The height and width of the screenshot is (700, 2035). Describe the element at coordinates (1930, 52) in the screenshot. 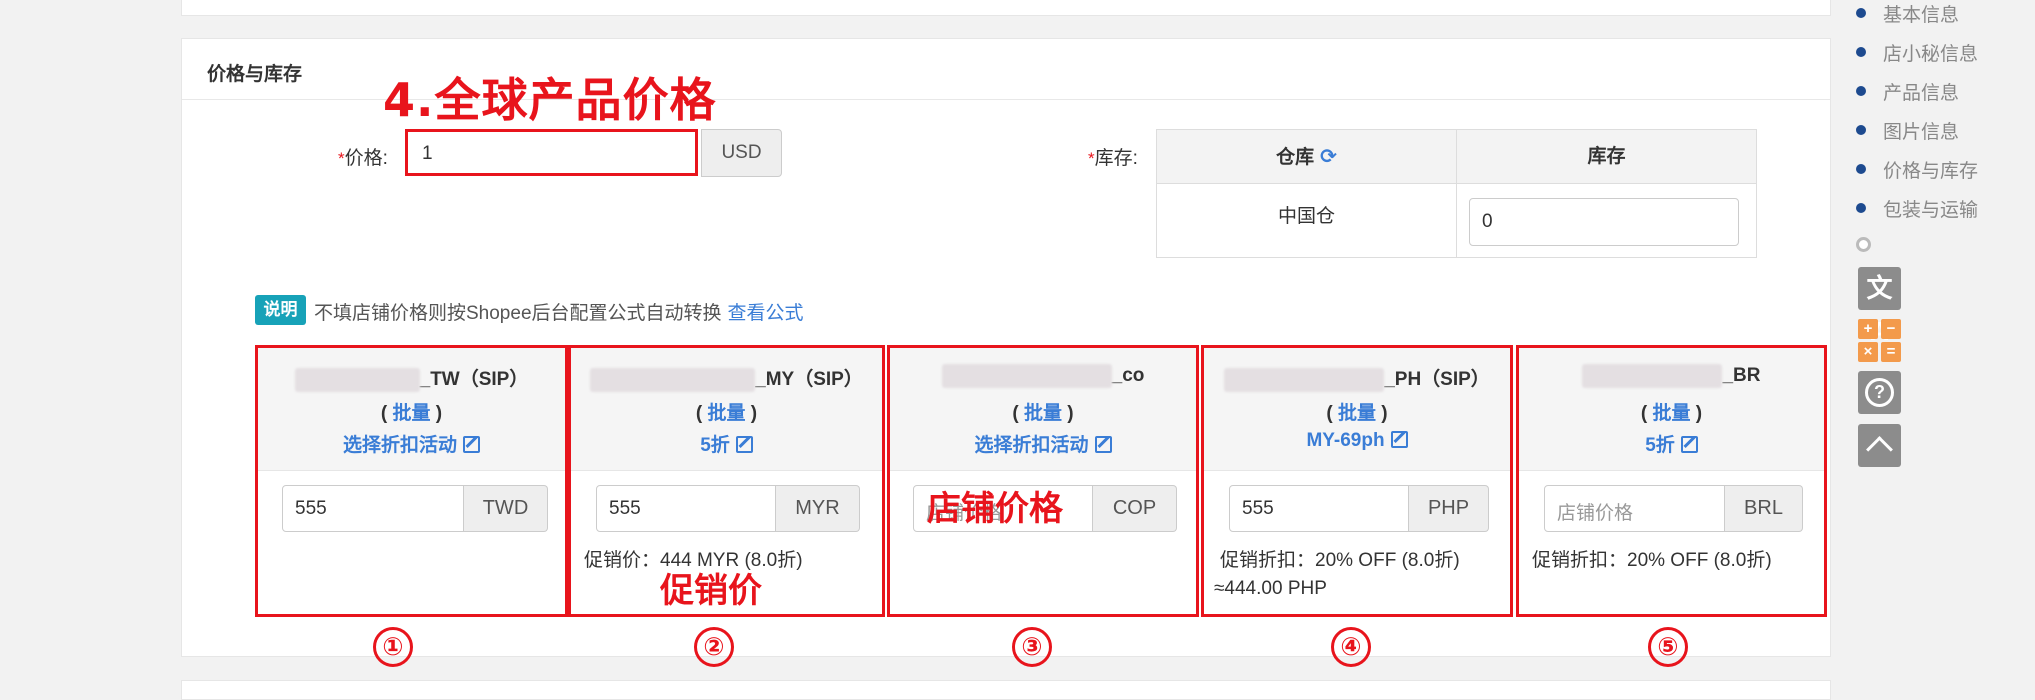

I see `nav-item-dianxiaomi-info: 店小秘信息` at that location.